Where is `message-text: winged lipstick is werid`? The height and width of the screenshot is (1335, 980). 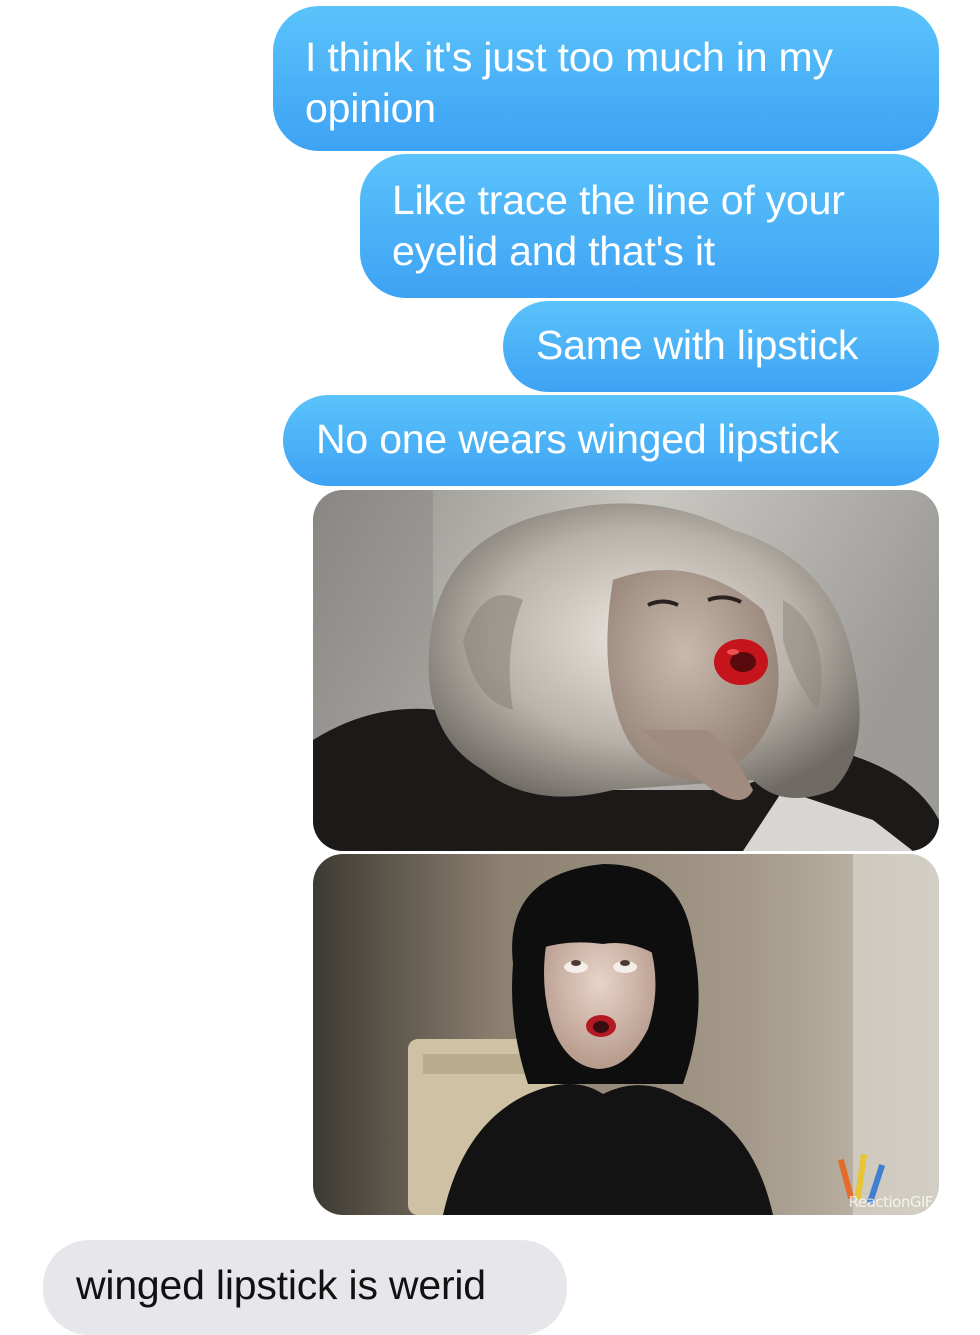 message-text: winged lipstick is werid is located at coordinates (281, 1285).